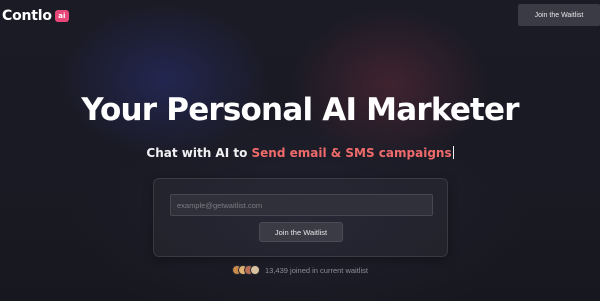 The image size is (600, 301). Describe the element at coordinates (255, 270) in the screenshot. I see `avatar` at that location.